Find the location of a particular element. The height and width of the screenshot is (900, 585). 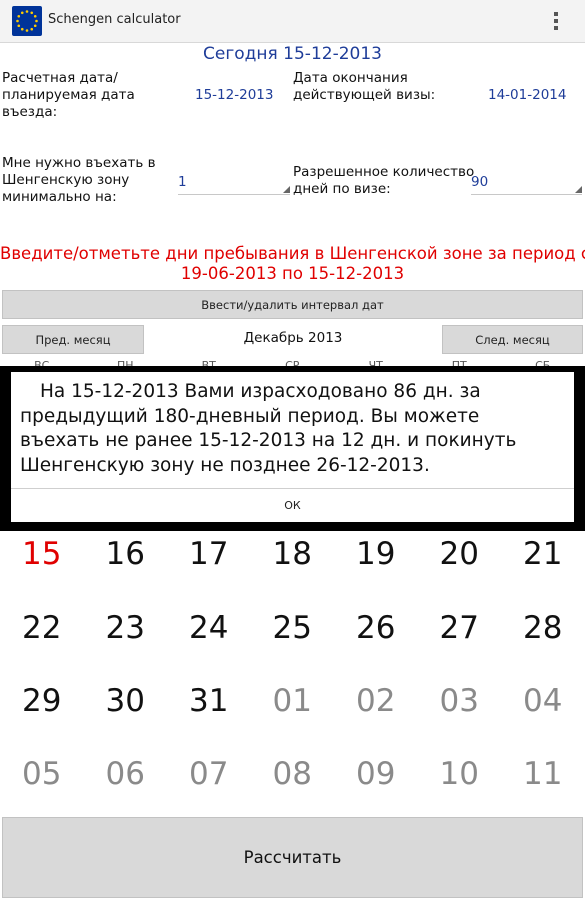

min-days-value: 1 is located at coordinates (182, 182).